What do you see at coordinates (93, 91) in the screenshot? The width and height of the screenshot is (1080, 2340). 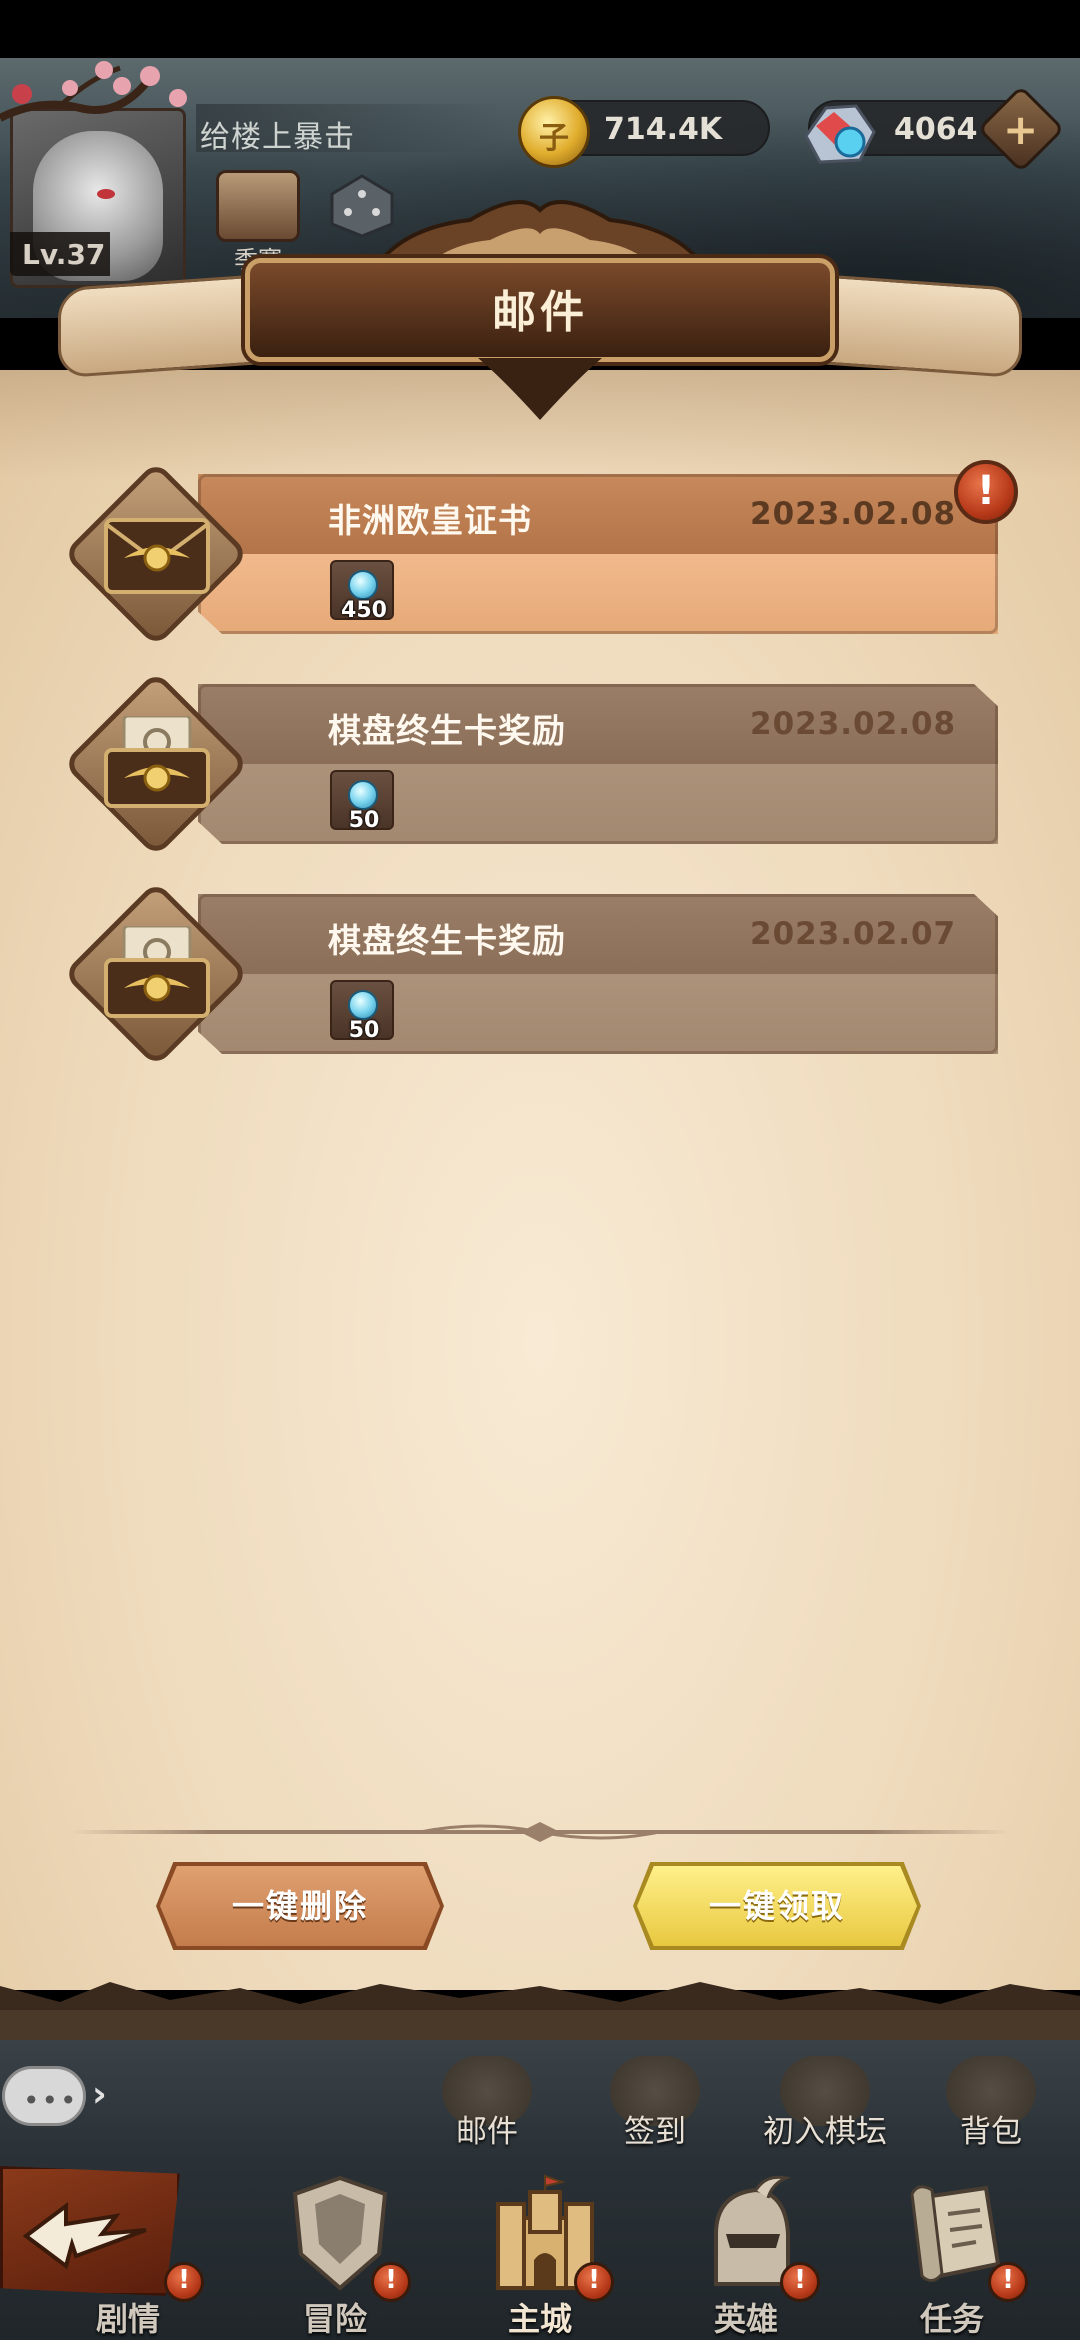 I see `cherry-blossom-branch-icon` at bounding box center [93, 91].